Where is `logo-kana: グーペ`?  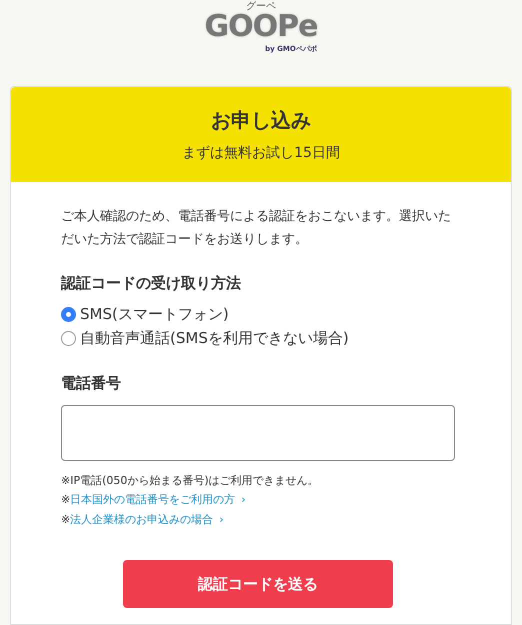
logo-kana: グーペ is located at coordinates (261, 7).